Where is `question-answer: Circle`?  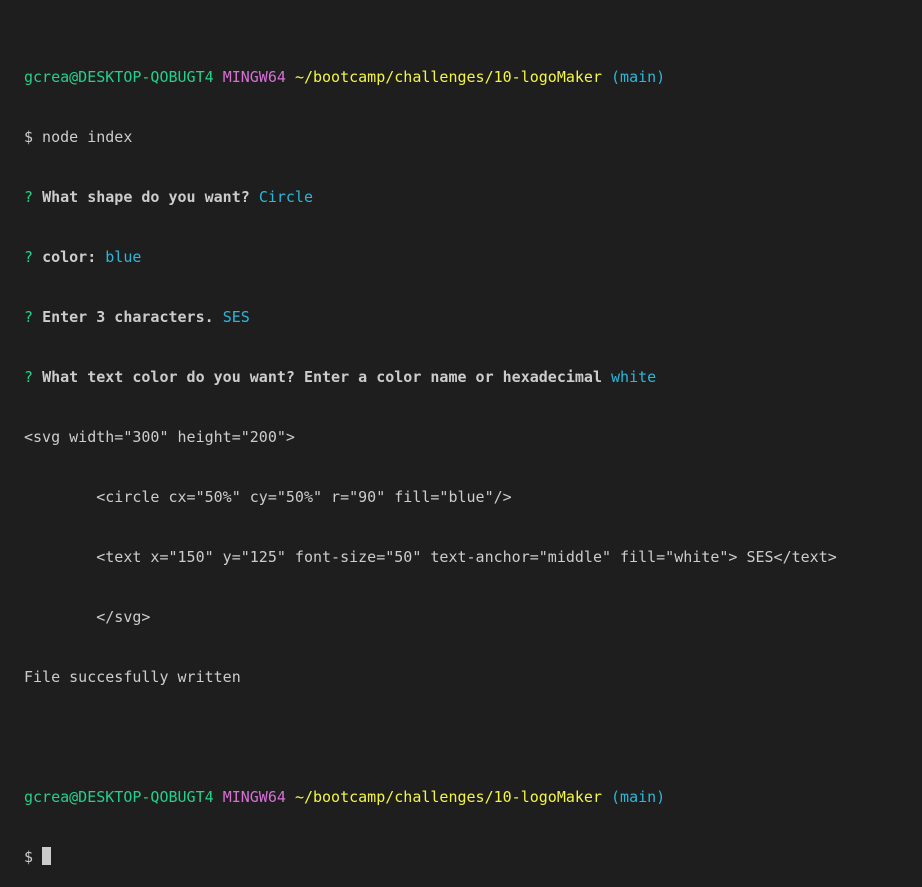 question-answer: Circle is located at coordinates (285, 197).